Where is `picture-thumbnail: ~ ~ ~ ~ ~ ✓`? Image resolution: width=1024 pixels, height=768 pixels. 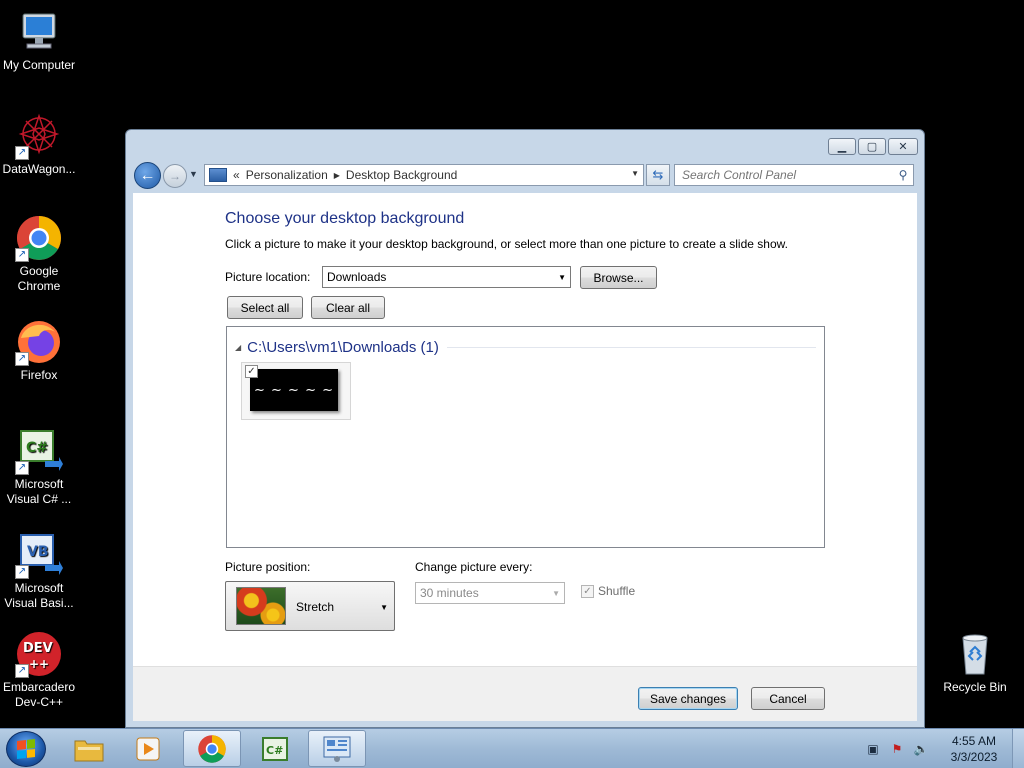
picture-thumbnail: ~ ~ ~ ~ ~ ✓ is located at coordinates (296, 391).